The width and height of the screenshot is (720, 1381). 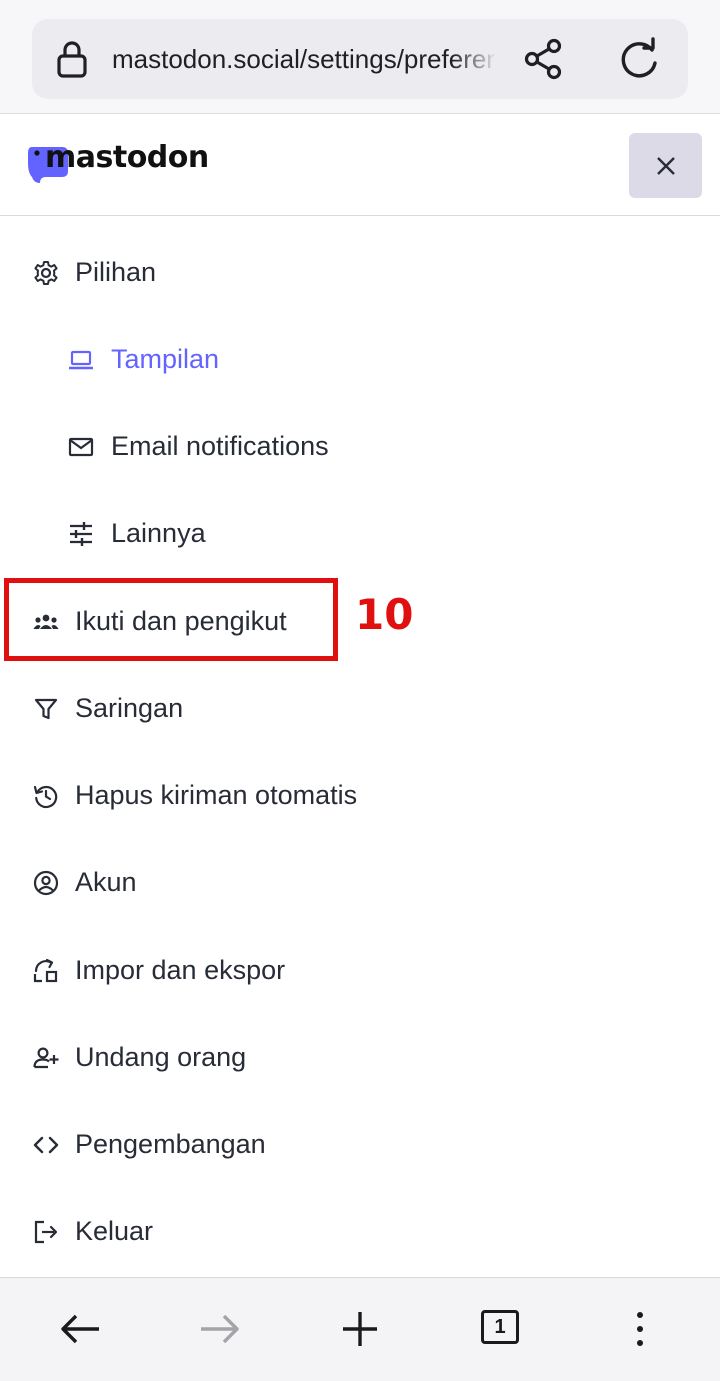 What do you see at coordinates (114, 1230) in the screenshot?
I see `menu-item-label: Keluar` at bounding box center [114, 1230].